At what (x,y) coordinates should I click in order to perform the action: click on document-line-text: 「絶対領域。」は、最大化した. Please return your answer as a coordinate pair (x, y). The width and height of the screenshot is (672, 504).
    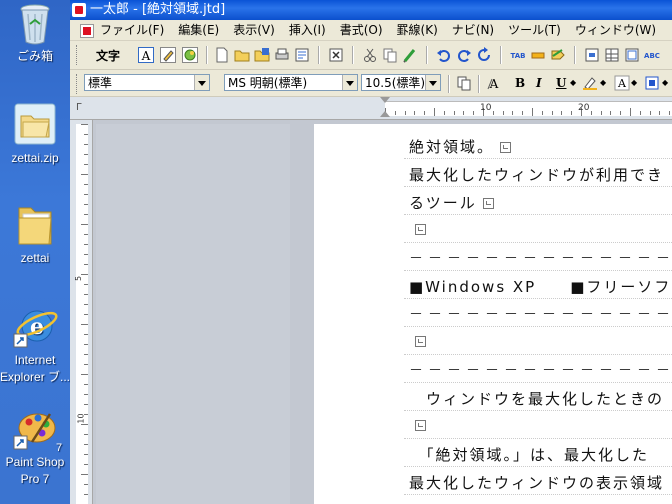
    Looking at the image, I should click on (529, 455).